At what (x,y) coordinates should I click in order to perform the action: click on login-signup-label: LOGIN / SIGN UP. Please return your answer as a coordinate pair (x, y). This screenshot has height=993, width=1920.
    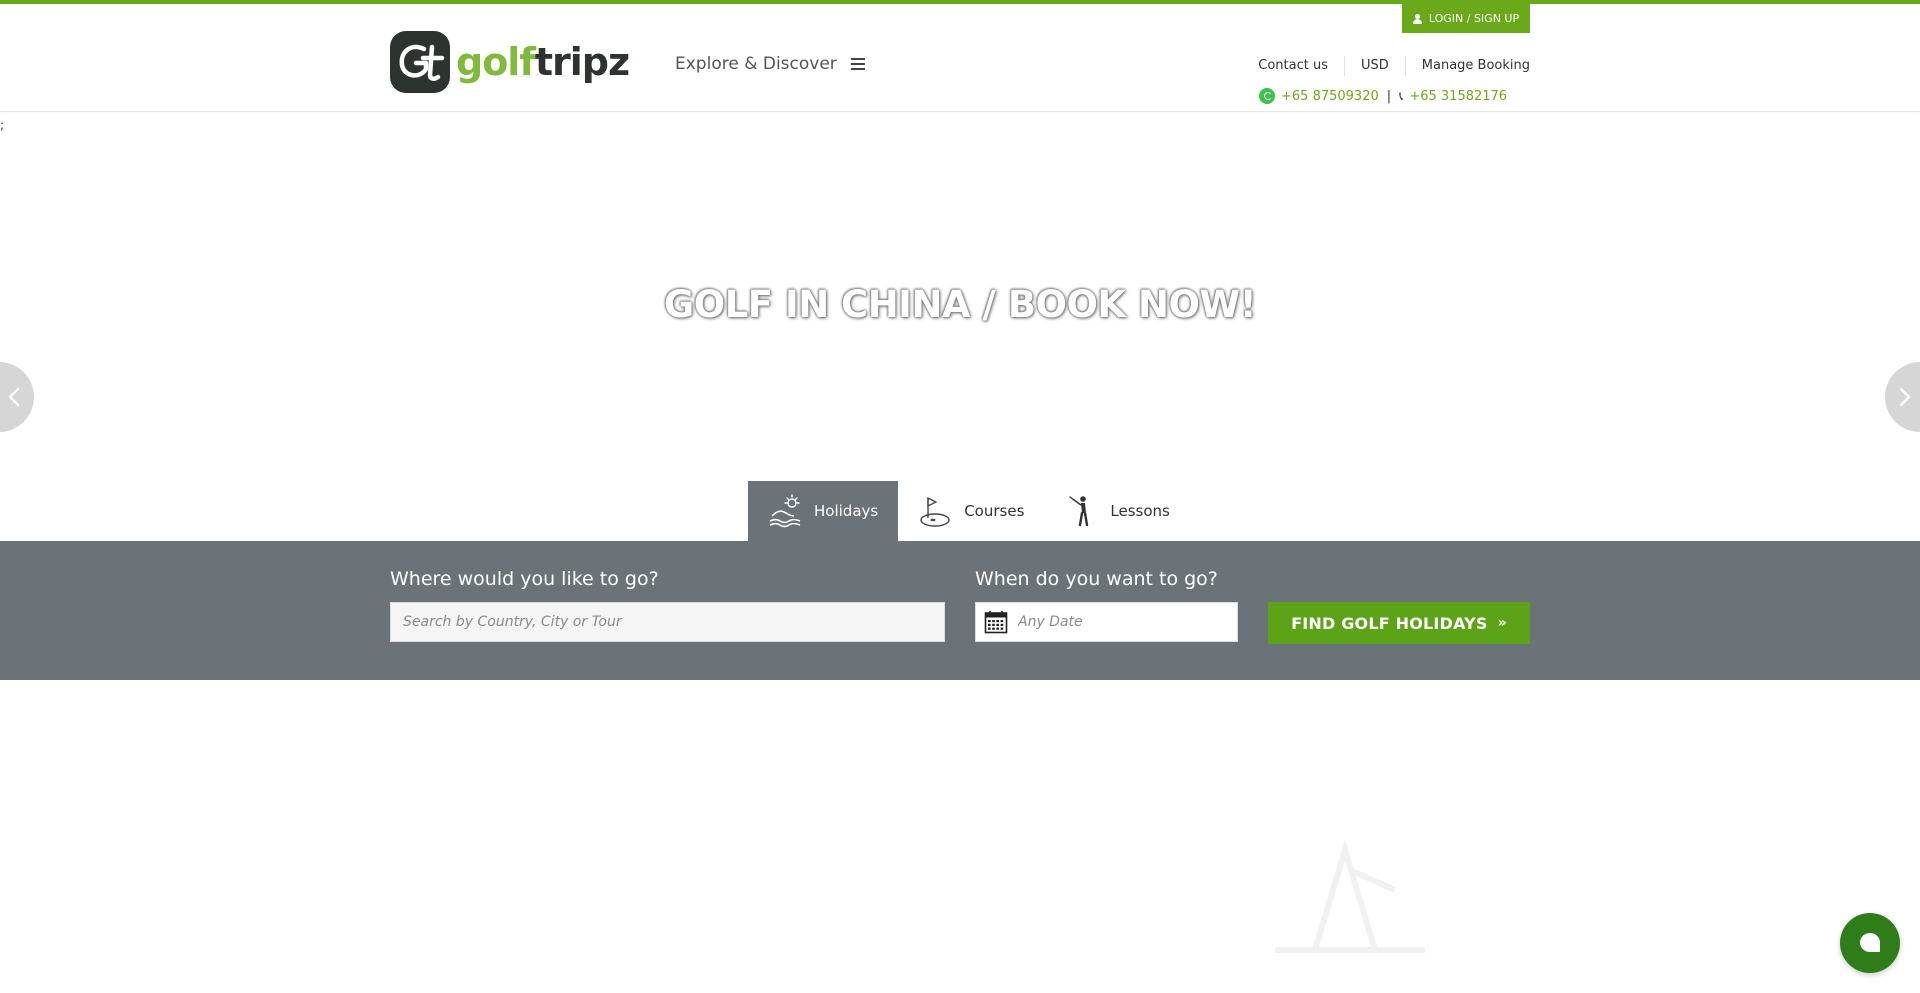
    Looking at the image, I should click on (1474, 18).